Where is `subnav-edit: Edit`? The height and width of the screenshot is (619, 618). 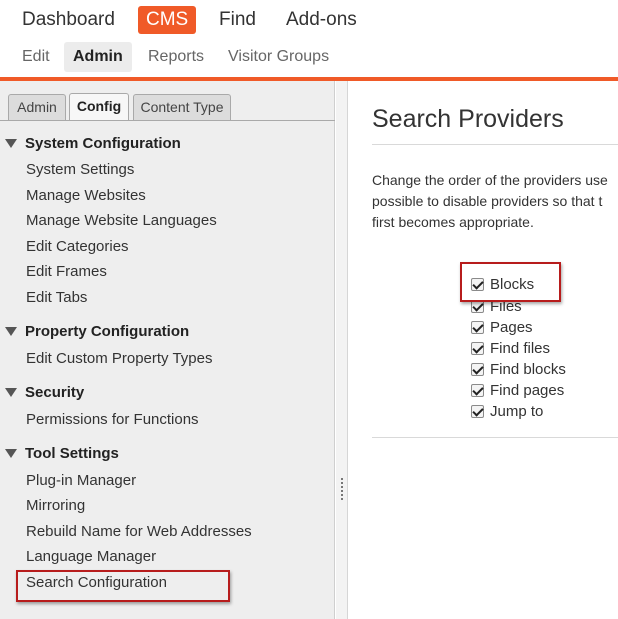
subnav-edit: Edit is located at coordinates (36, 57).